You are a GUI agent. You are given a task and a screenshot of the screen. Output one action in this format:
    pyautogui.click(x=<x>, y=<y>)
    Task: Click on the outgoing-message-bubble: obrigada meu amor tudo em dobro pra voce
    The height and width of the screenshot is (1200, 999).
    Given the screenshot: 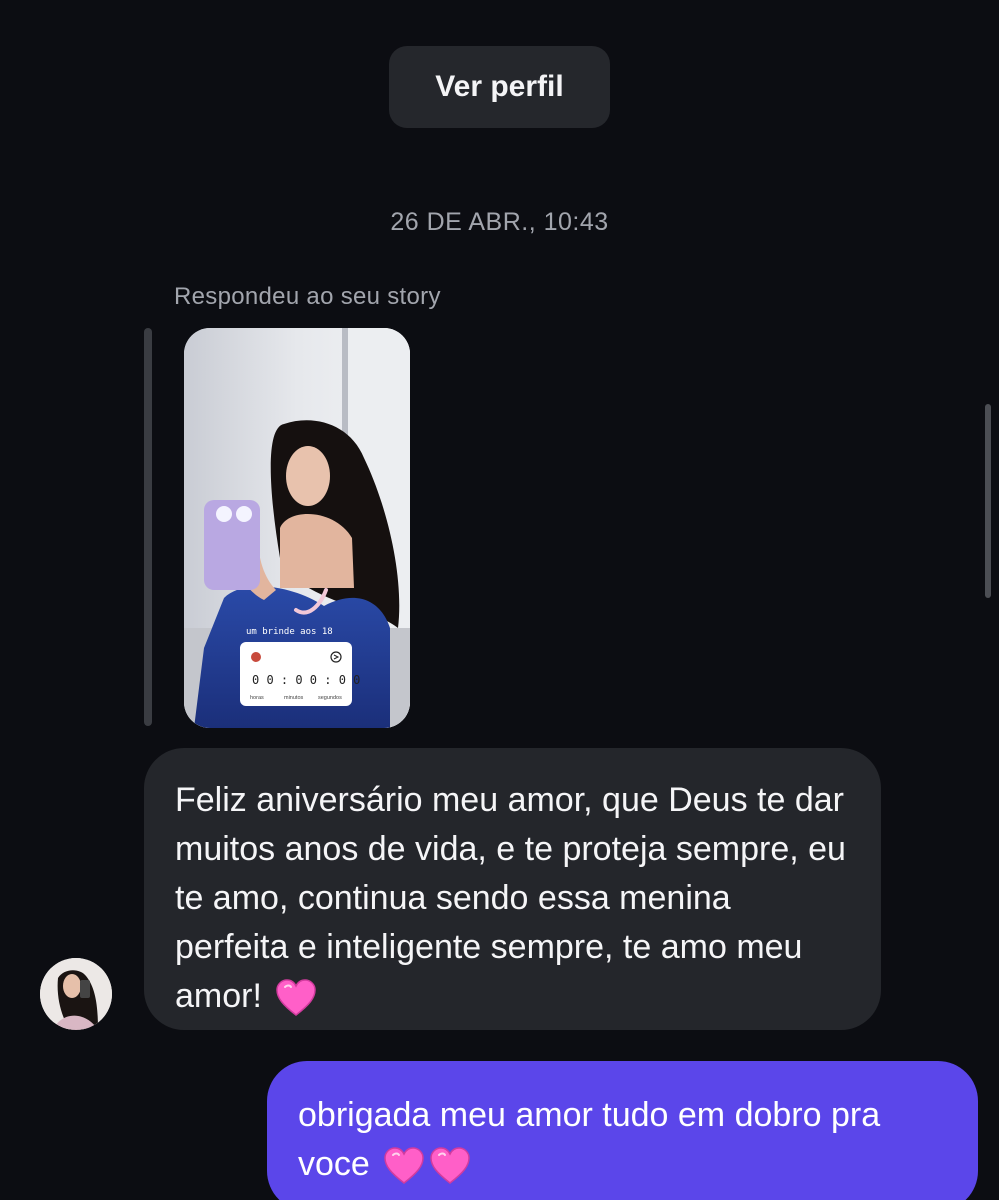 What is the action you would take?
    pyautogui.click(x=622, y=1130)
    